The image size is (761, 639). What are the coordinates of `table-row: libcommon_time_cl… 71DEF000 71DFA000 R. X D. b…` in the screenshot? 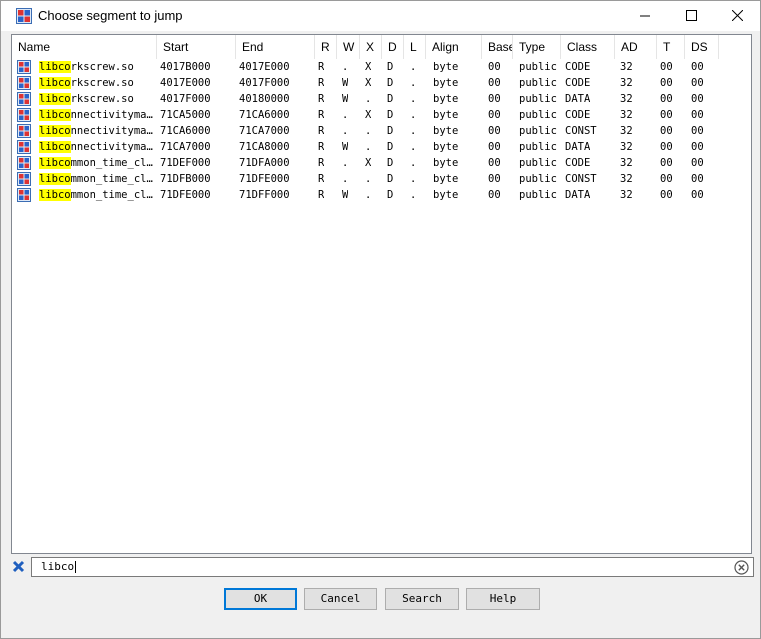 It's located at (381, 163).